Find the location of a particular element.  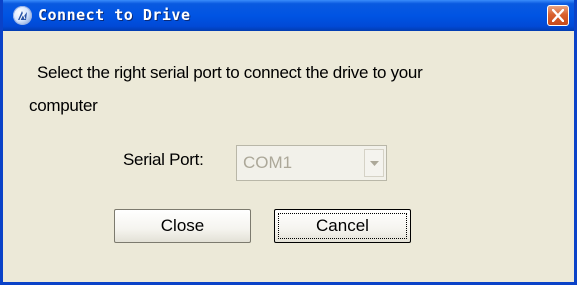

cancel-button: Cancel is located at coordinates (342, 226).